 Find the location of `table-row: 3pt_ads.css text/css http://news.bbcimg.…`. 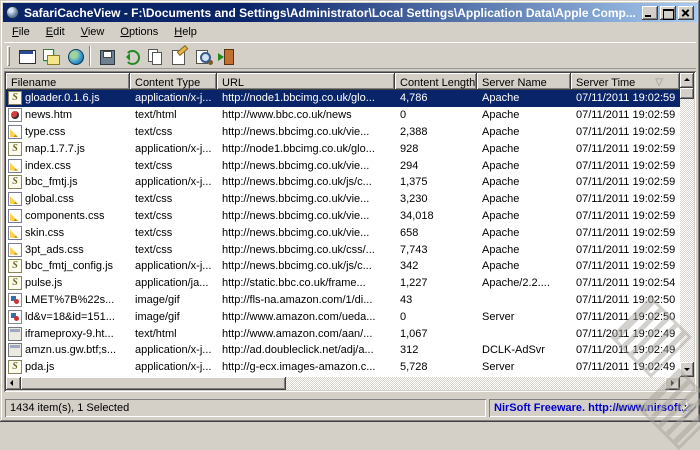

table-row: 3pt_ads.css text/css http://news.bbcimg.… is located at coordinates (343, 249).